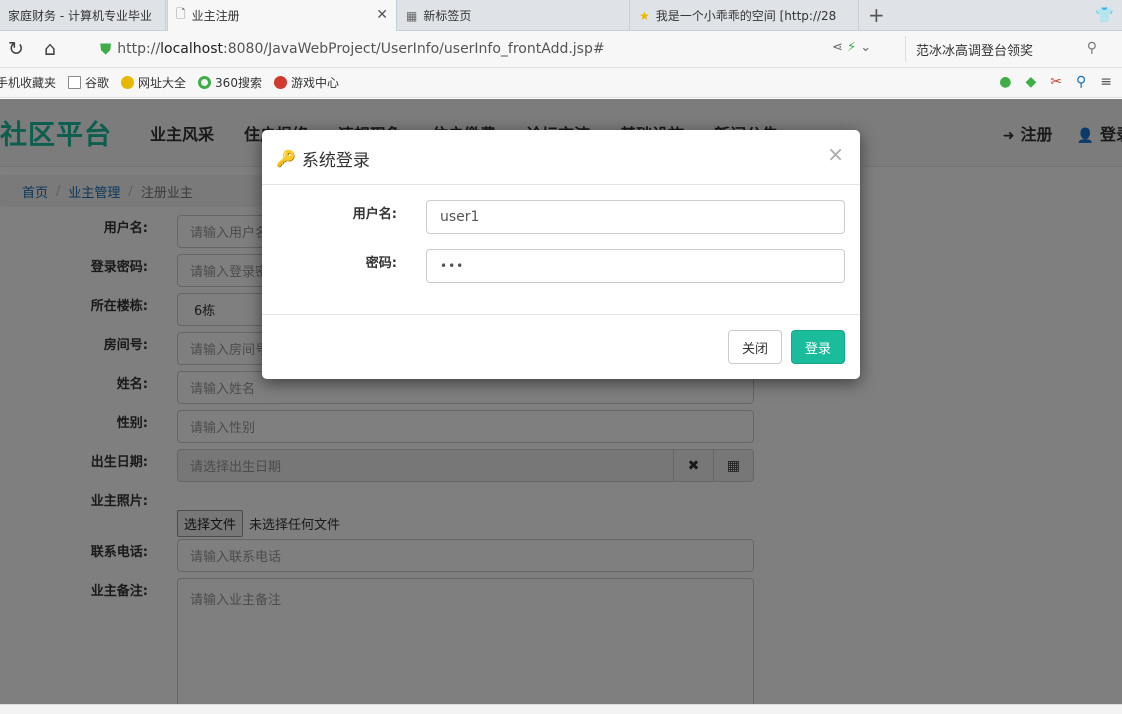 The image size is (1122, 714). Describe the element at coordinates (282, 15) in the screenshot. I see `tab-register: 🗋 业主注册 ✕` at that location.